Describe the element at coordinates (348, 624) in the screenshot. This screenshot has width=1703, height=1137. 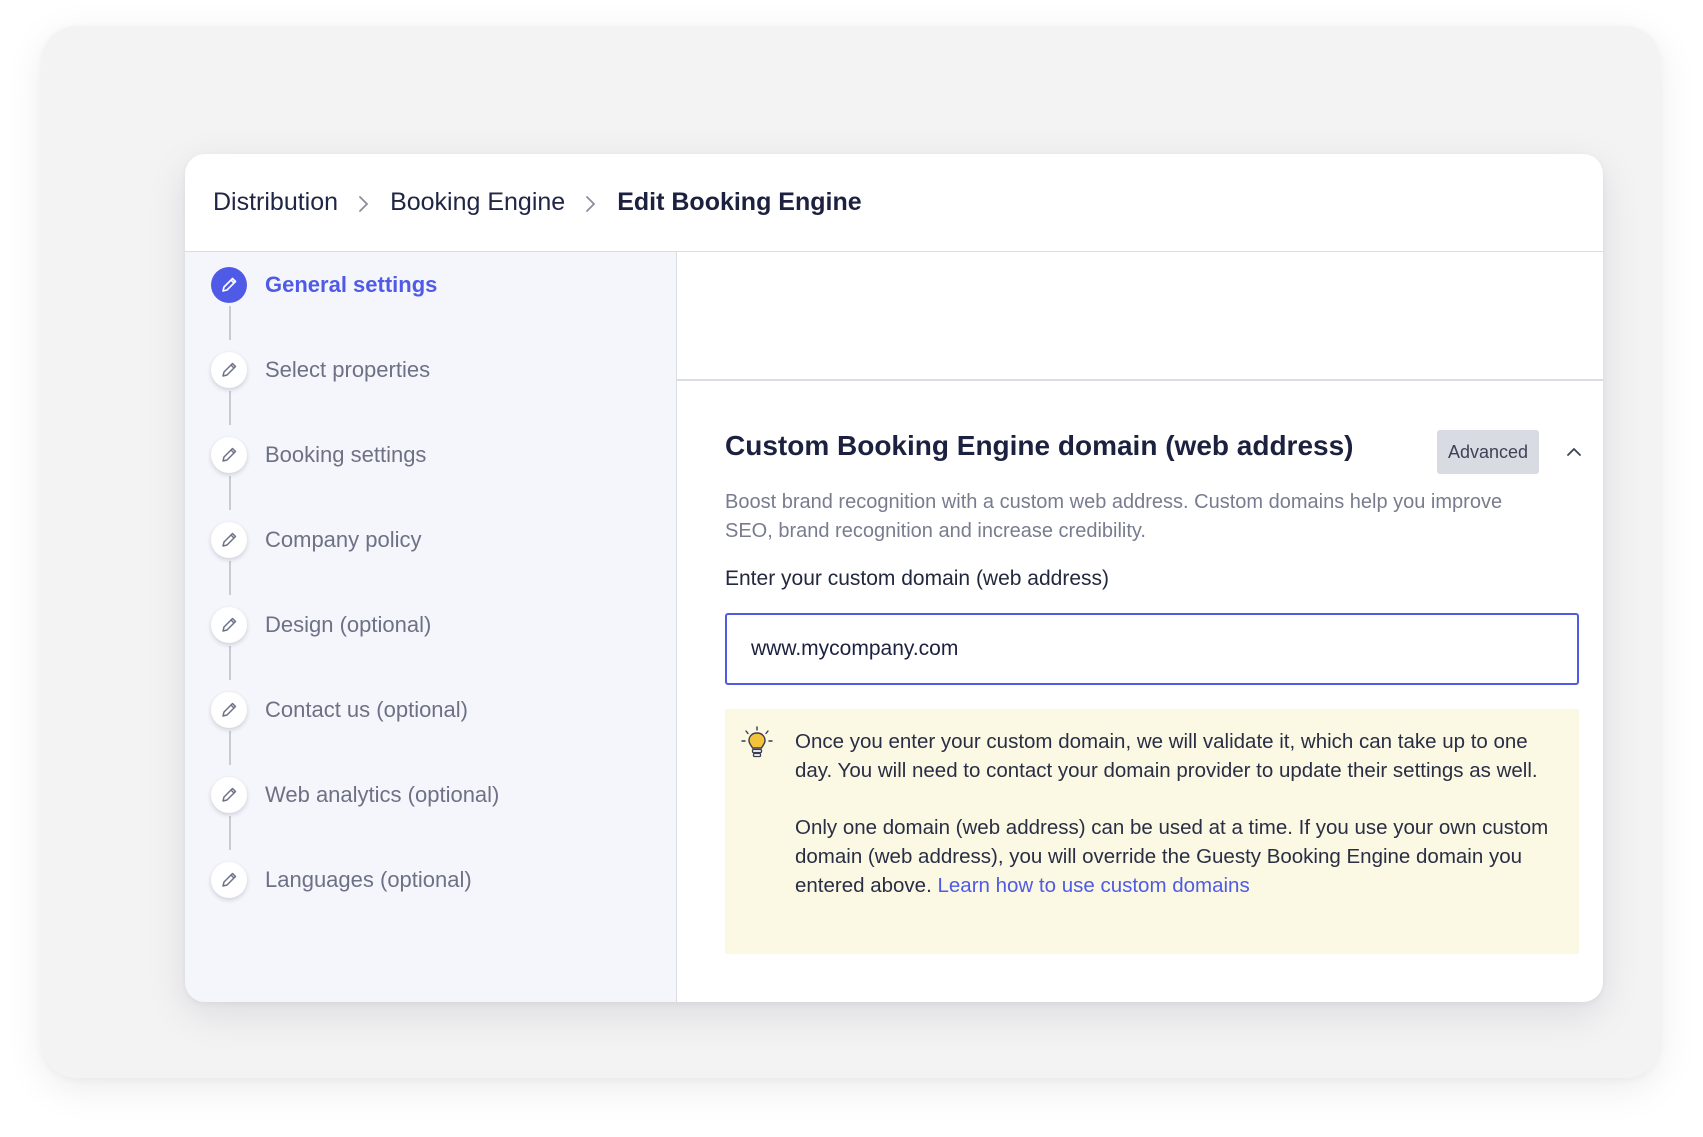
I see `step-label: Design (optional)` at that location.